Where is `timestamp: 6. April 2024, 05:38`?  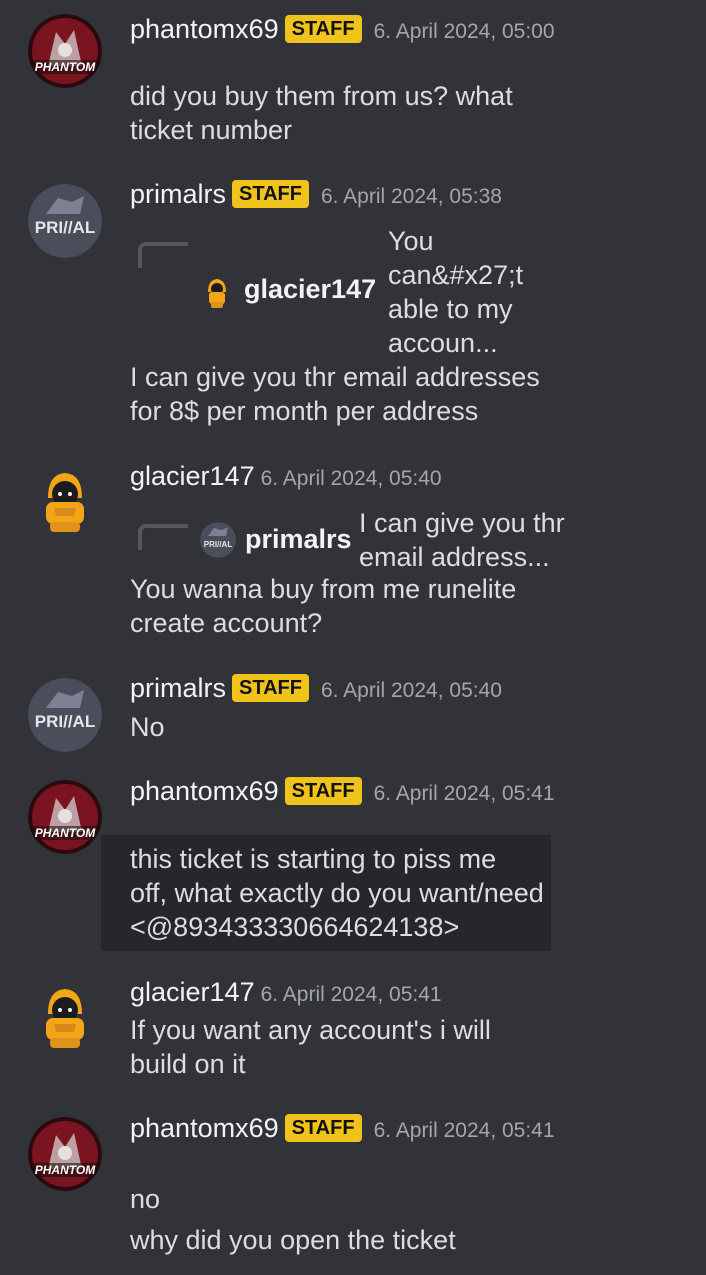 timestamp: 6. April 2024, 05:38 is located at coordinates (411, 196).